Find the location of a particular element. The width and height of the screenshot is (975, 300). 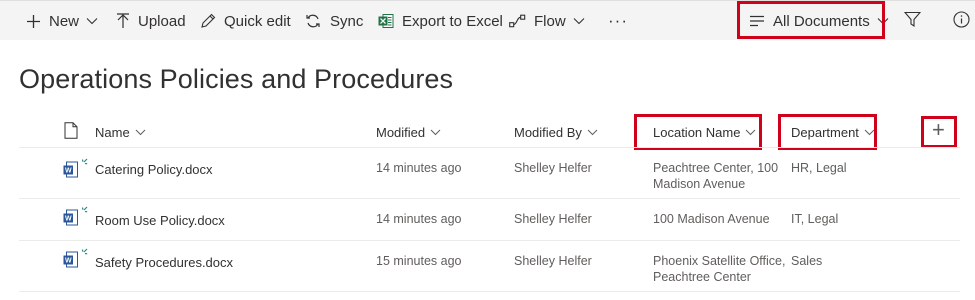

department-cell: Sales is located at coordinates (807, 261).